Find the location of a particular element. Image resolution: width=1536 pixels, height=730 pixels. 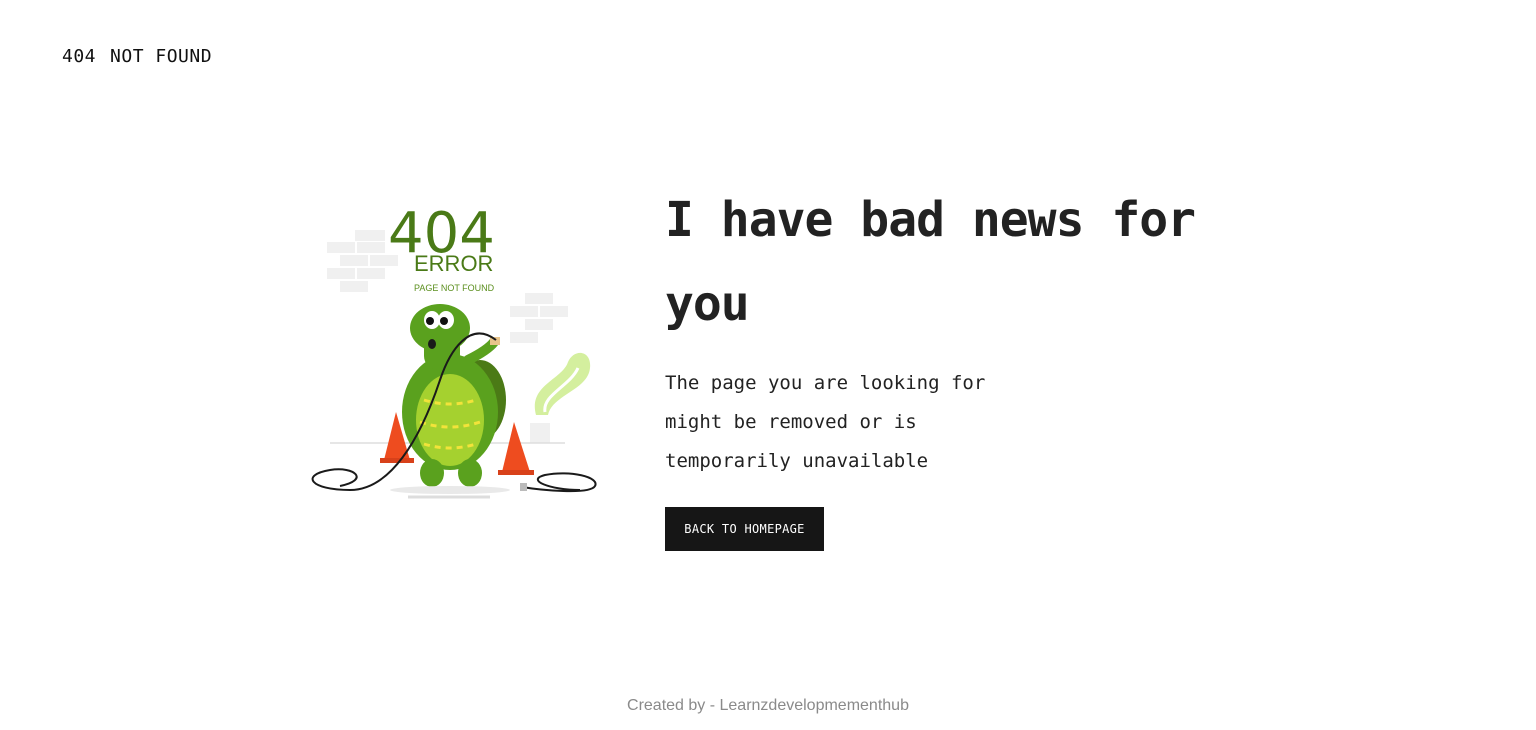

illustration-error-word: ERROR is located at coordinates (453, 263).